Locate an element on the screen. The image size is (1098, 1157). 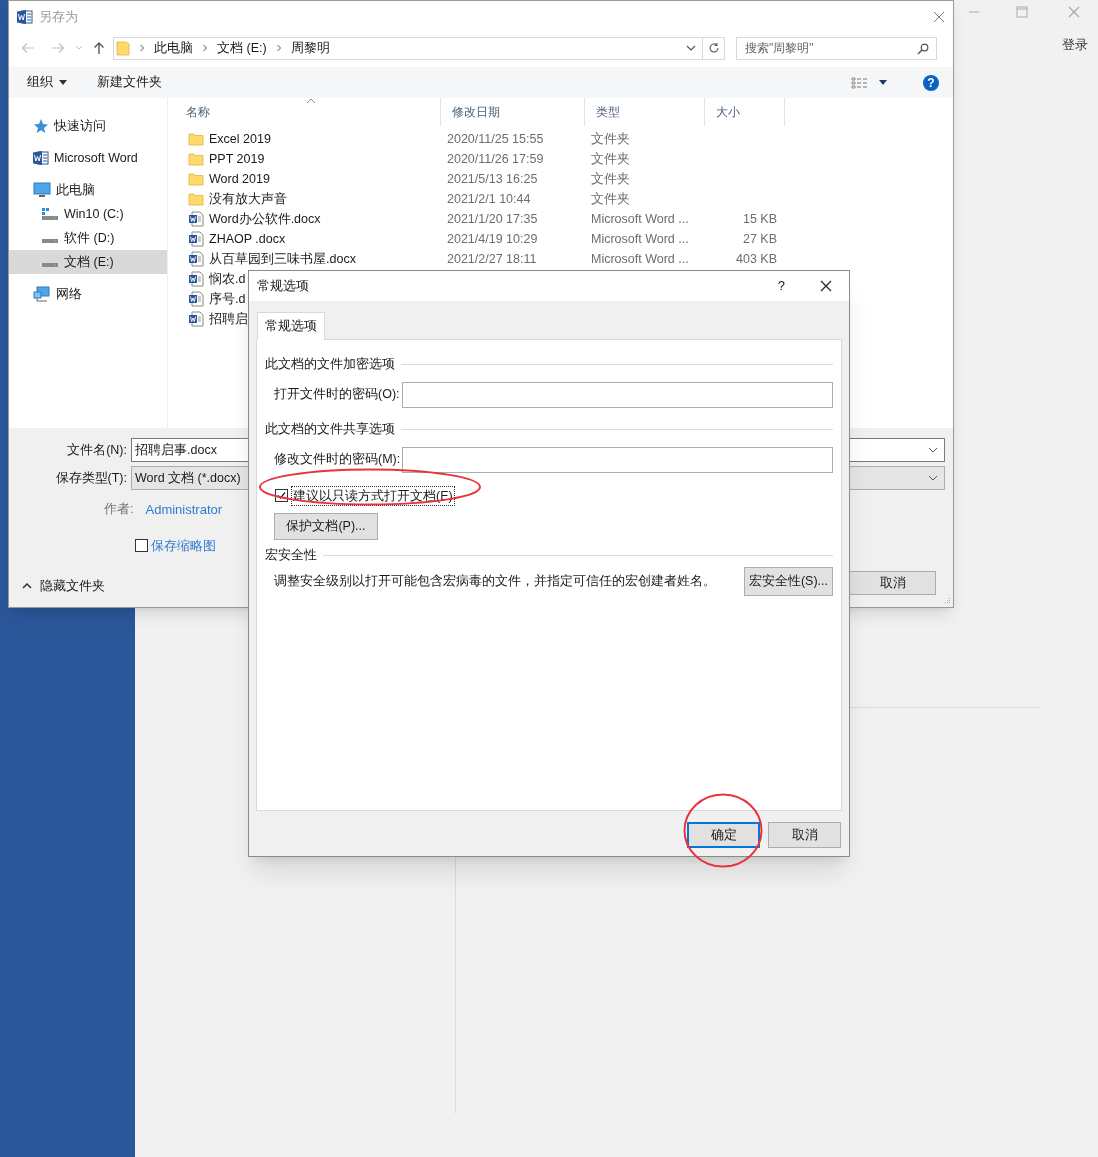
file-name: 从百草园到三味书屋.docx is located at coordinates (282, 259).